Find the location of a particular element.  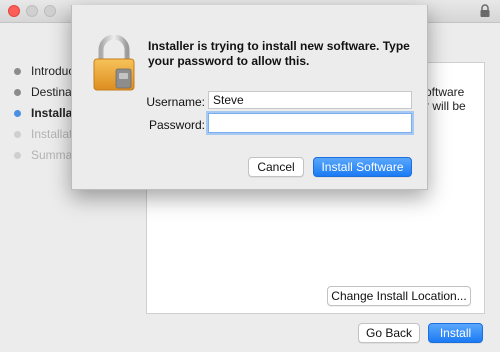

step-installation-type: Installation is located at coordinates (54, 114).